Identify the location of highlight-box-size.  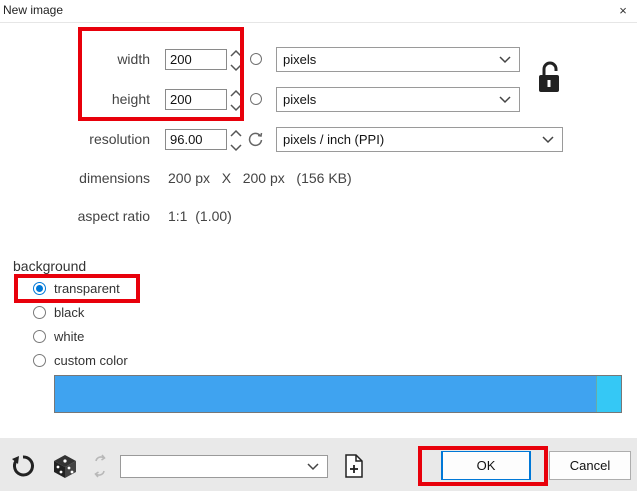
(161, 74).